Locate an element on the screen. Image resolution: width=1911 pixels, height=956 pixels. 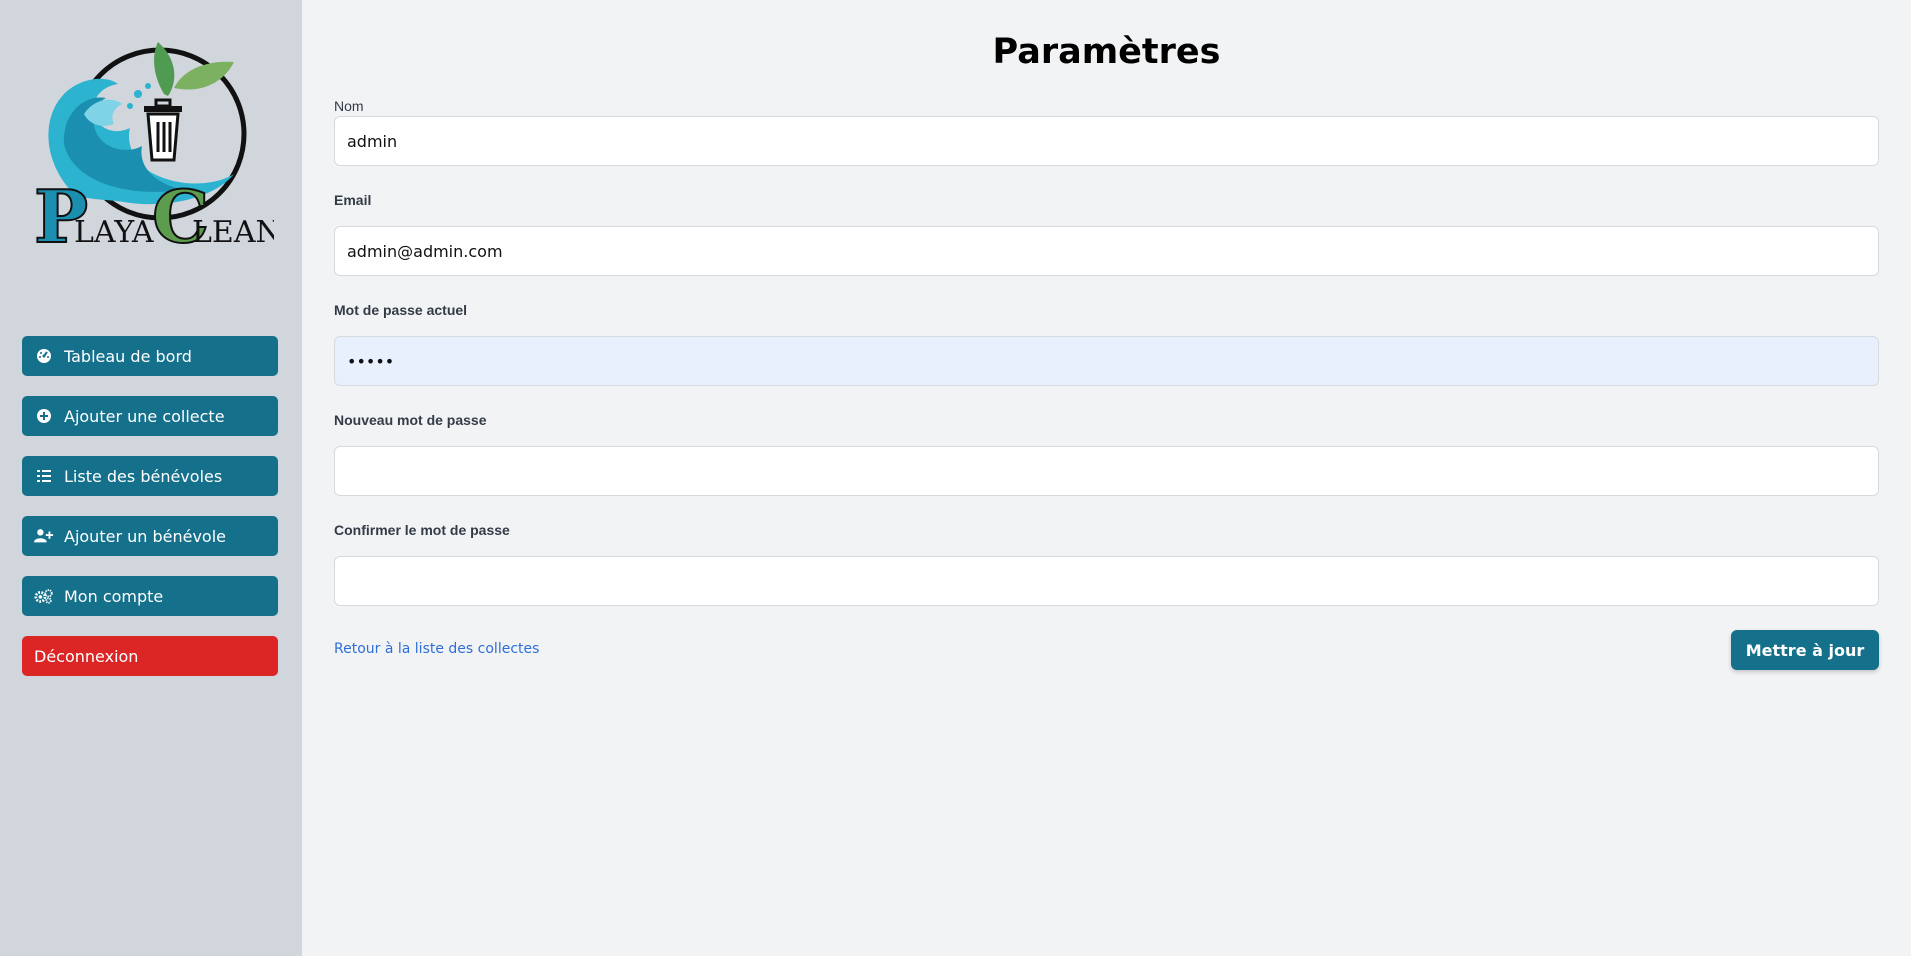
sidebar-item-add-benevole: Ajouter un bénévole is located at coordinates (150, 536).